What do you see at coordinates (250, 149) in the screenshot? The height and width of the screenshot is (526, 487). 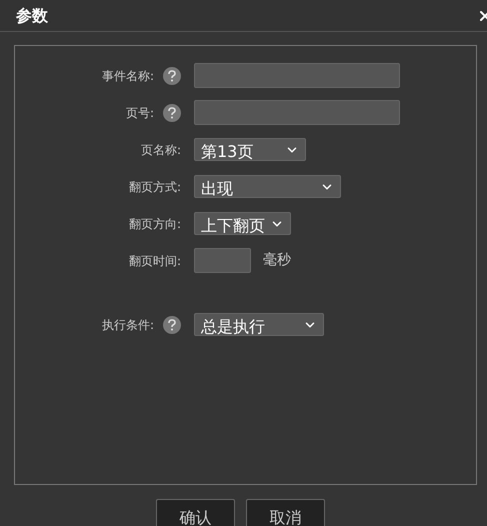 I see `dropdown: 第13页` at bounding box center [250, 149].